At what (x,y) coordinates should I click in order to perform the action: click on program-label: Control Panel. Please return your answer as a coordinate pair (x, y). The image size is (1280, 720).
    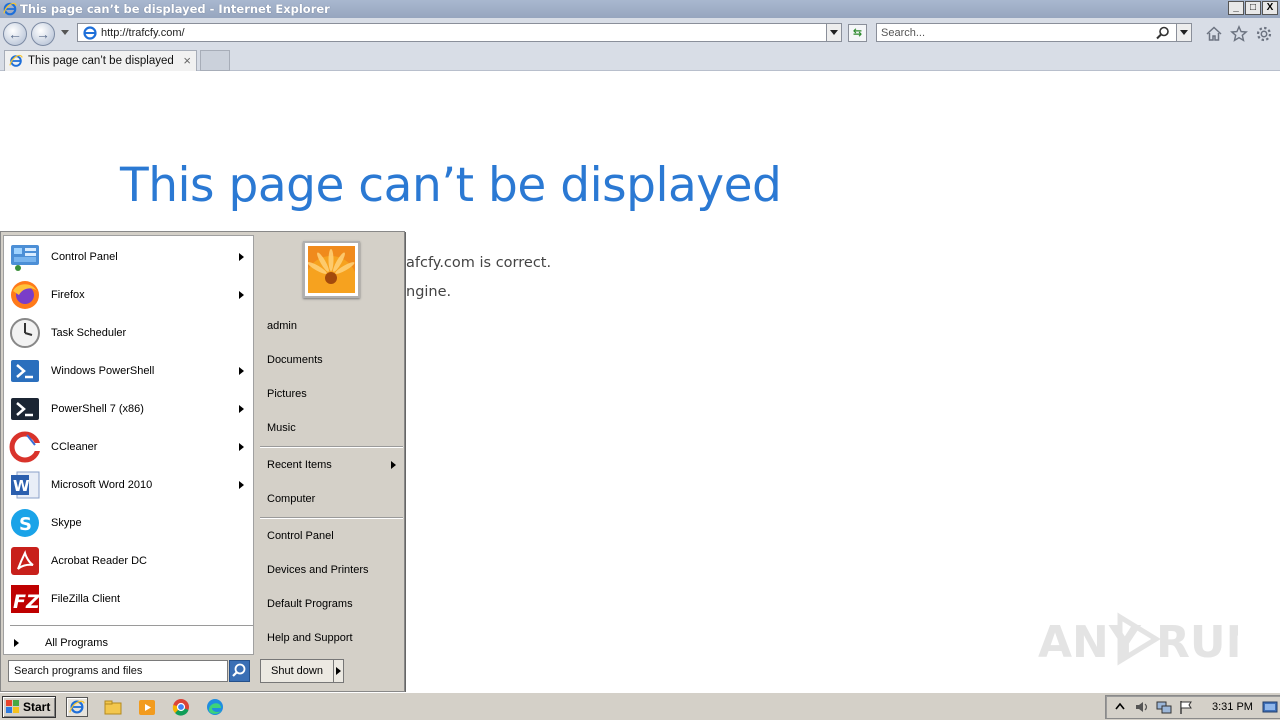
    Looking at the image, I should click on (84, 257).